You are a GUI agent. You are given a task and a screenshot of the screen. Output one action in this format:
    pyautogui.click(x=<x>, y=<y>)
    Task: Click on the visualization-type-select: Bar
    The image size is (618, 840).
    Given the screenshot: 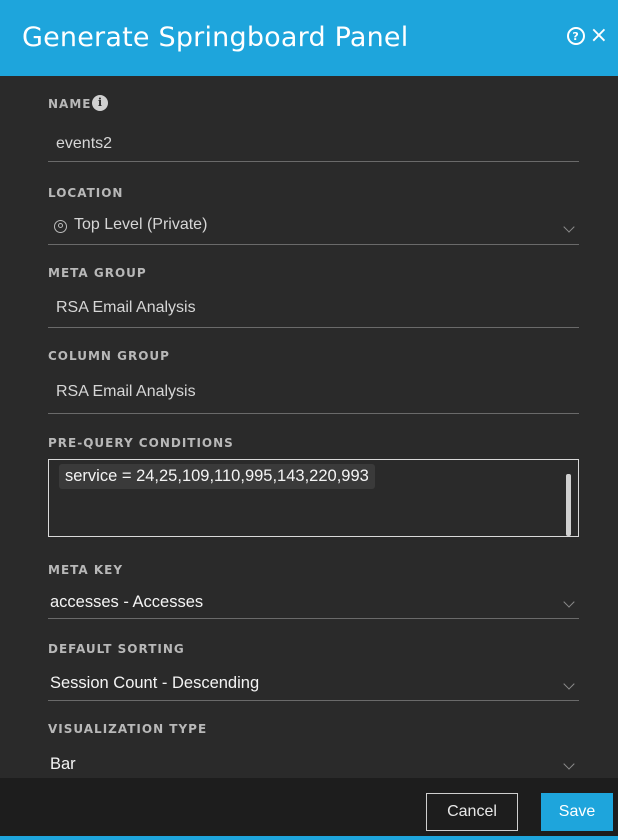 What is the action you would take?
    pyautogui.click(x=63, y=764)
    